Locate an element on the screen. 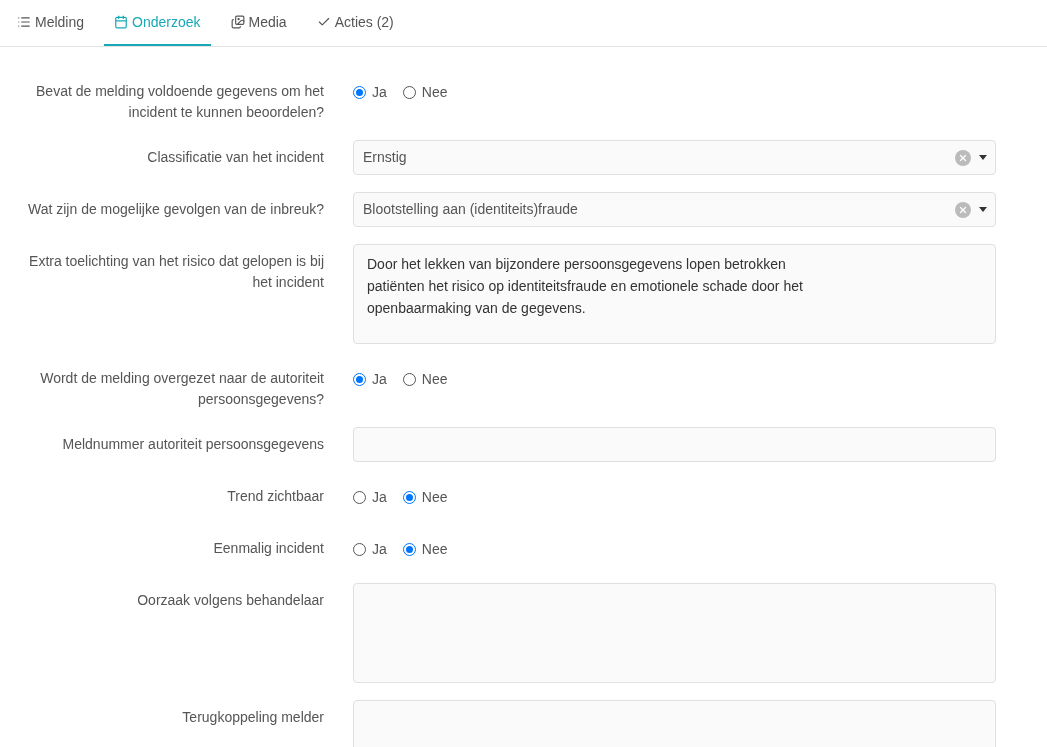 Image resolution: width=1047 pixels, height=747 pixels. field-label: Wordt de melding overgezet naar de autoriteit persoonsgegevens? is located at coordinates (182, 388).